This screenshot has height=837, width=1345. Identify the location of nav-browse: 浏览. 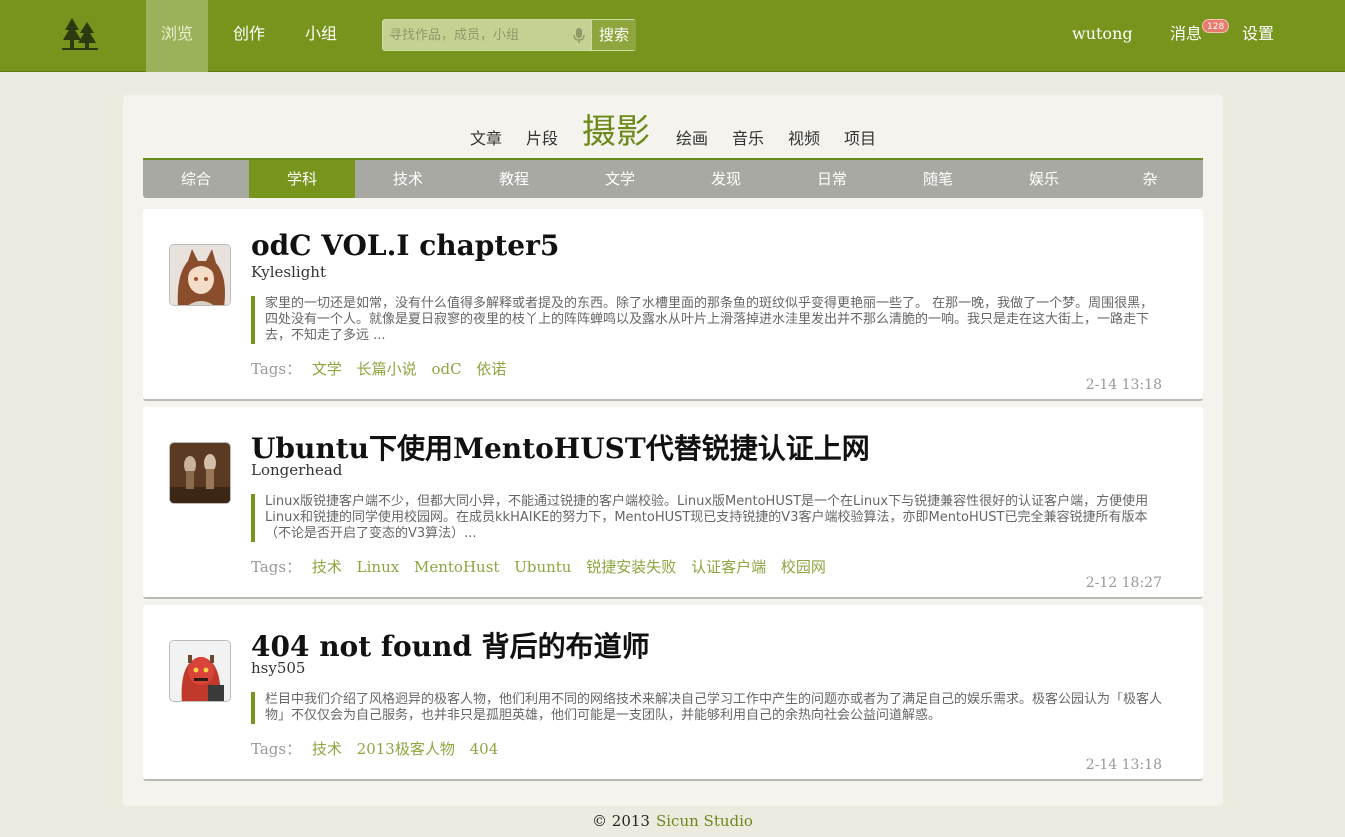
(177, 36).